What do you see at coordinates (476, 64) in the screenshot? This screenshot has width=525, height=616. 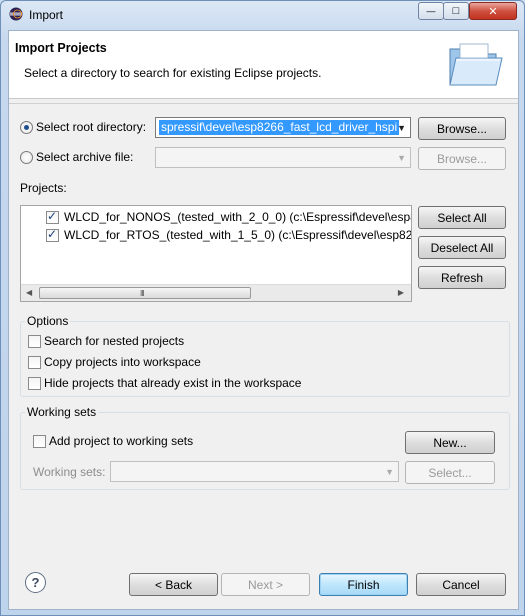 I see `folder-wizard-icon` at bounding box center [476, 64].